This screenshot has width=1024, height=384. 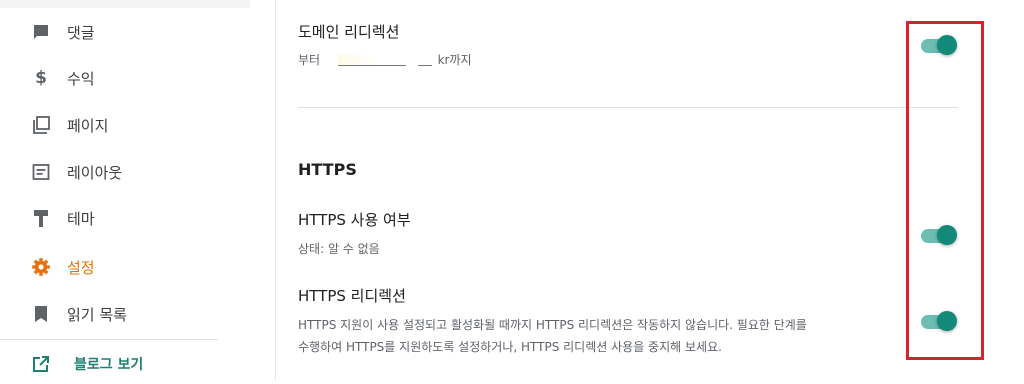 What do you see at coordinates (137, 267) in the screenshot?
I see `sidebar-item-settings: 설정` at bounding box center [137, 267].